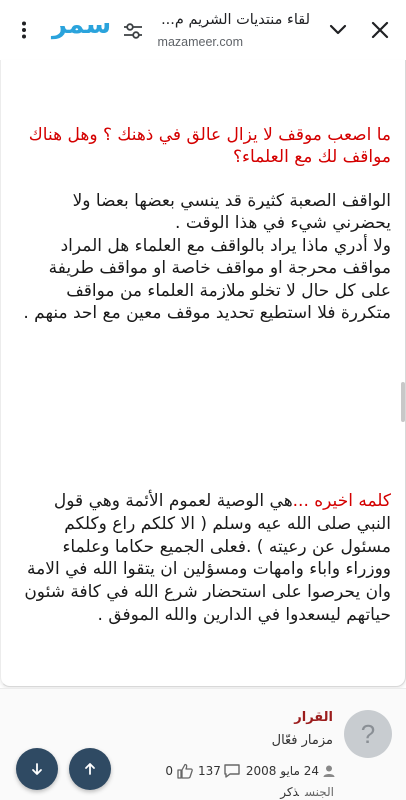  Describe the element at coordinates (232, 771) in the screenshot. I see `comments-icon` at that location.